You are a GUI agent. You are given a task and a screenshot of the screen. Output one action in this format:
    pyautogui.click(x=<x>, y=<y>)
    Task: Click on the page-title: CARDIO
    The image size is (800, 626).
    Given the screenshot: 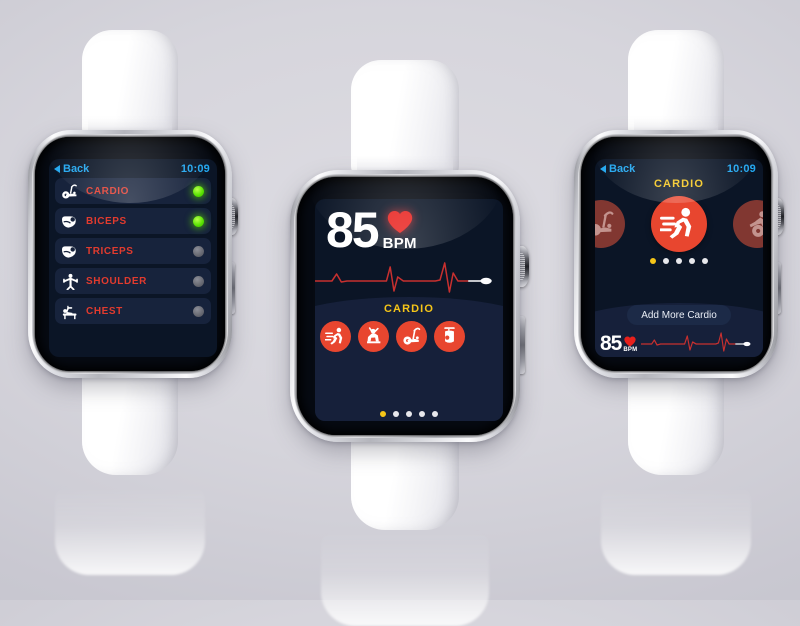 What is the action you would take?
    pyautogui.click(x=679, y=184)
    